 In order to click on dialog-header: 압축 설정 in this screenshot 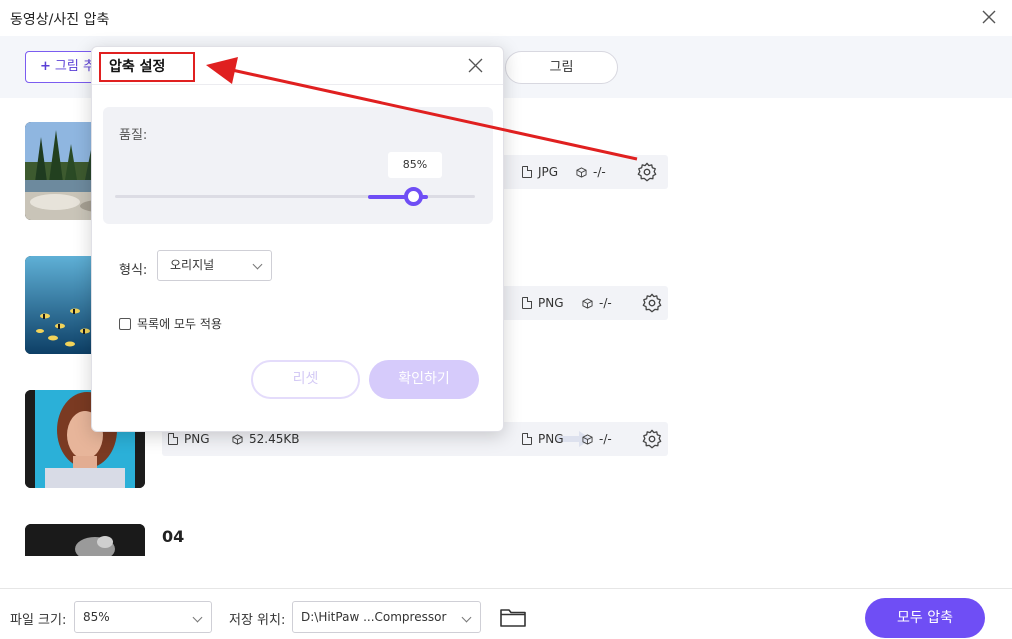, I will do `click(297, 66)`.